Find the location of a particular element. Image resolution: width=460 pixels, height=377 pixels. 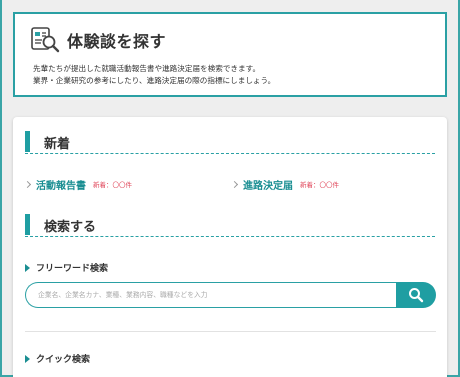

news-activity-report-link: 活動報告書 新着：〇〇件 is located at coordinates (77, 184).